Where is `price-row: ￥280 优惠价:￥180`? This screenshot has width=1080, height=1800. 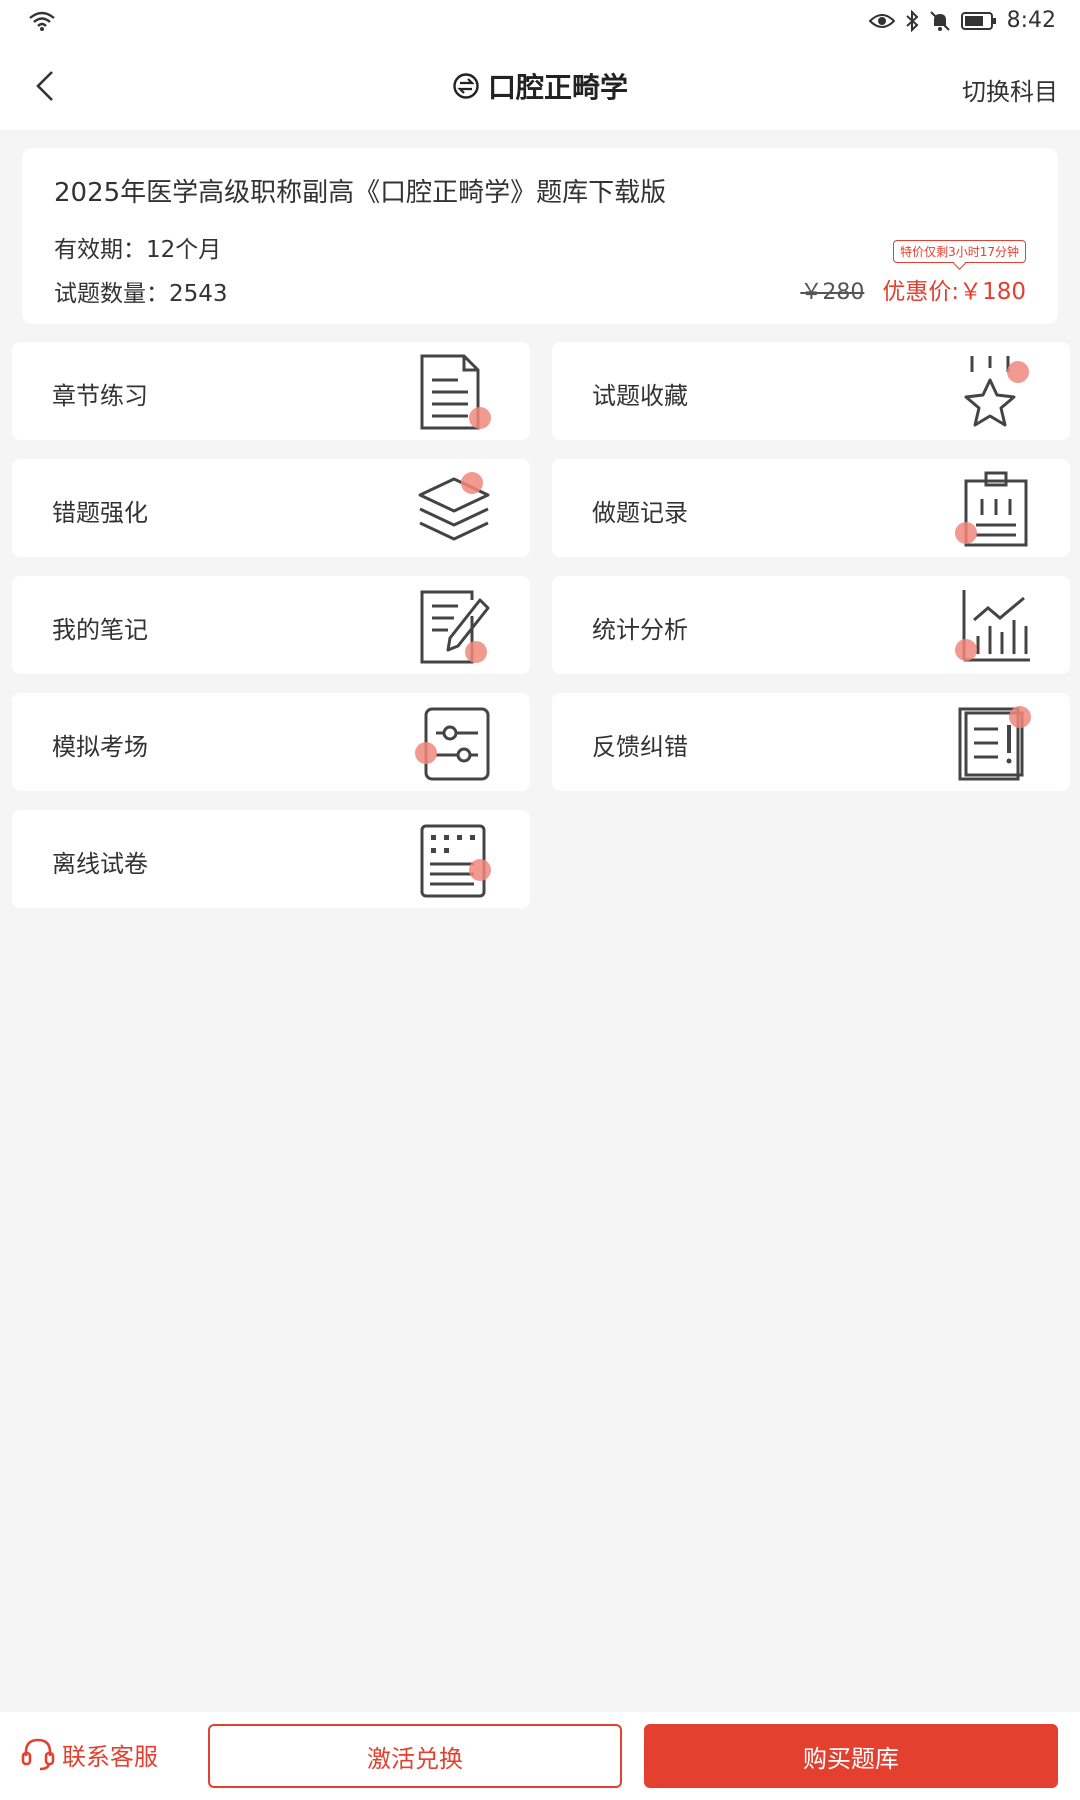 price-row: ￥280 优惠价:￥180 is located at coordinates (913, 289).